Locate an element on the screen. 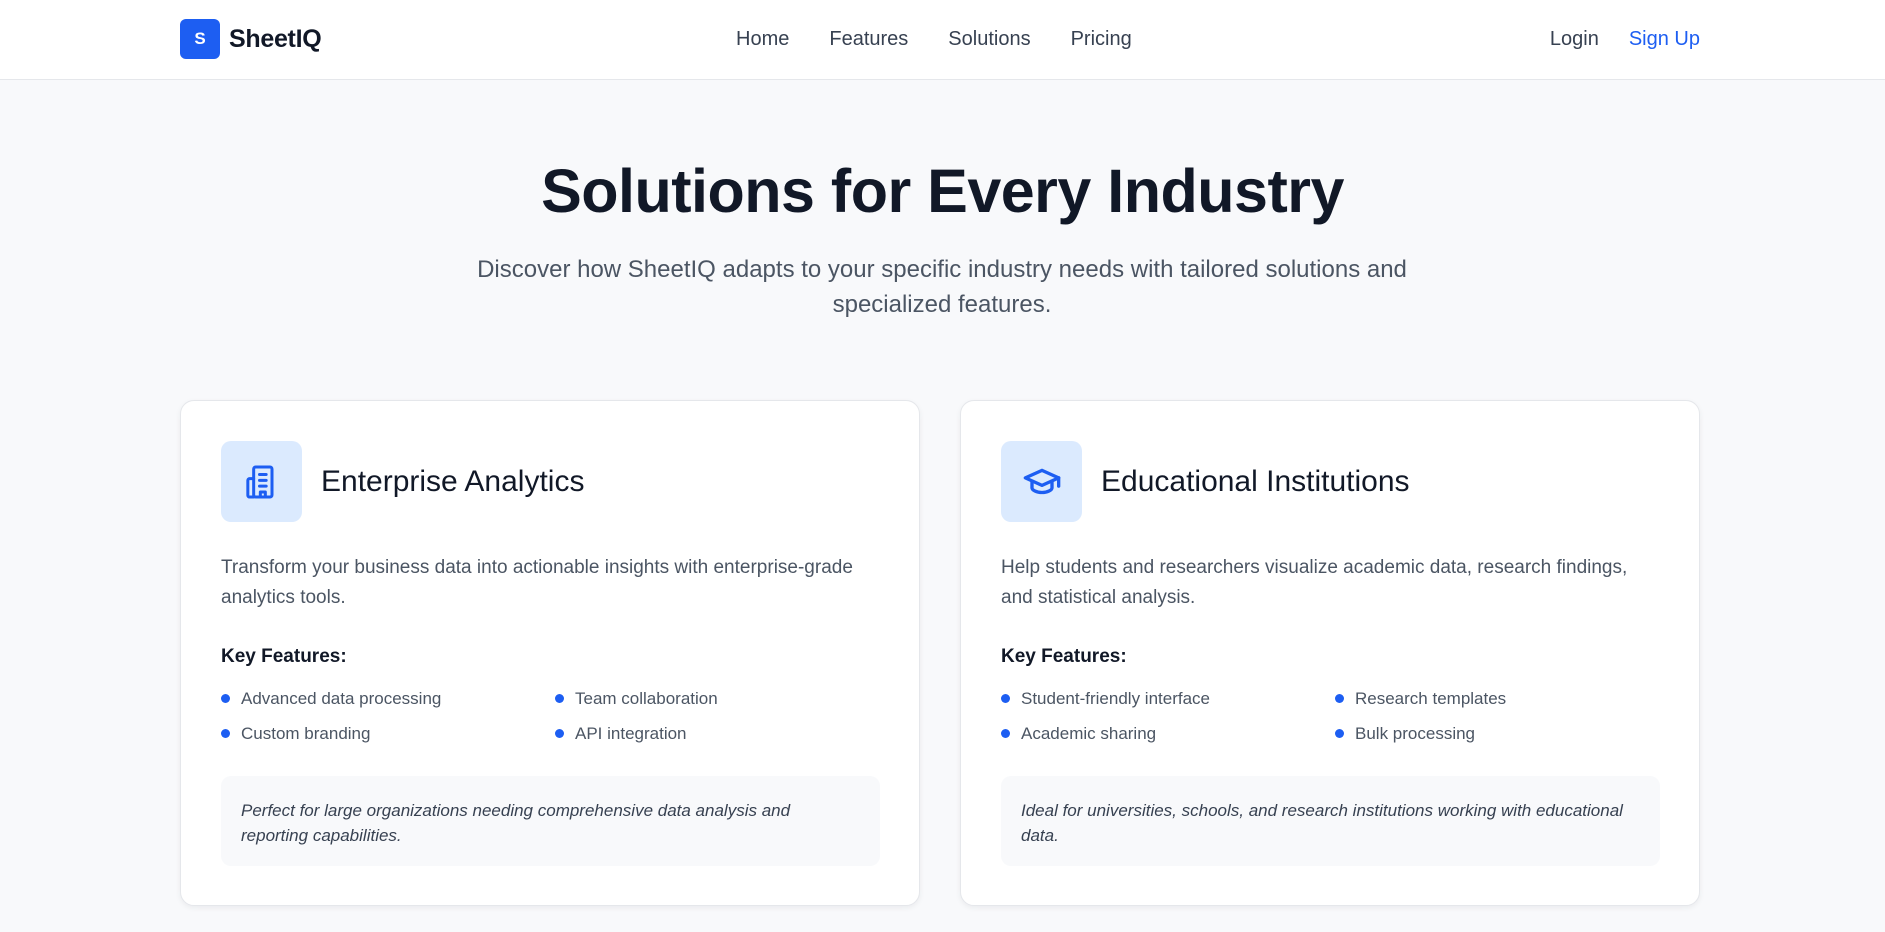  feature-item: Research templates is located at coordinates (1495, 698).